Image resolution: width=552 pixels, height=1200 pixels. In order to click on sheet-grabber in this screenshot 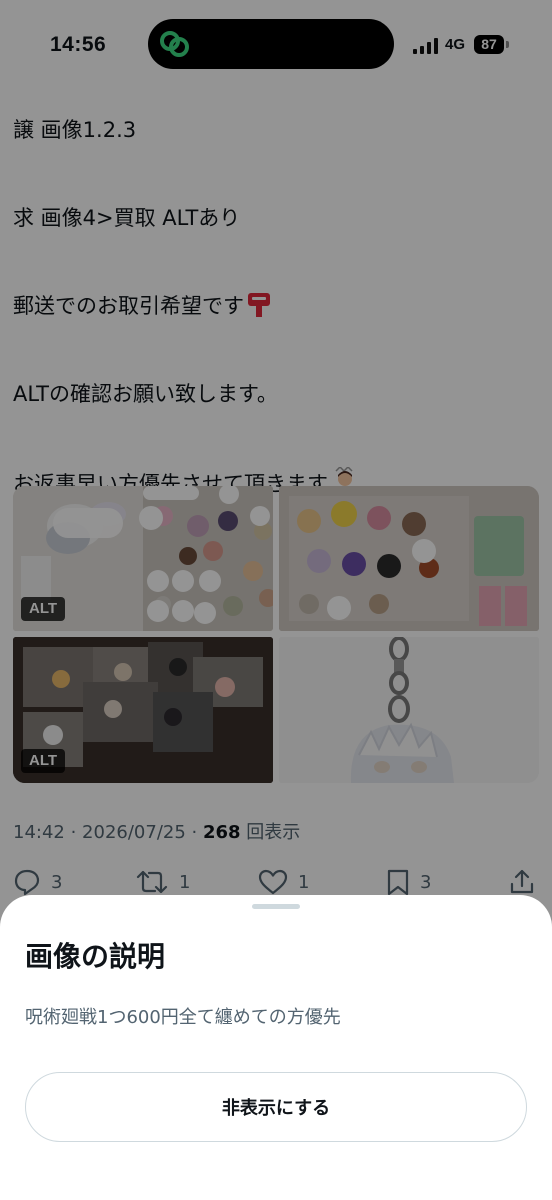, I will do `click(276, 906)`.